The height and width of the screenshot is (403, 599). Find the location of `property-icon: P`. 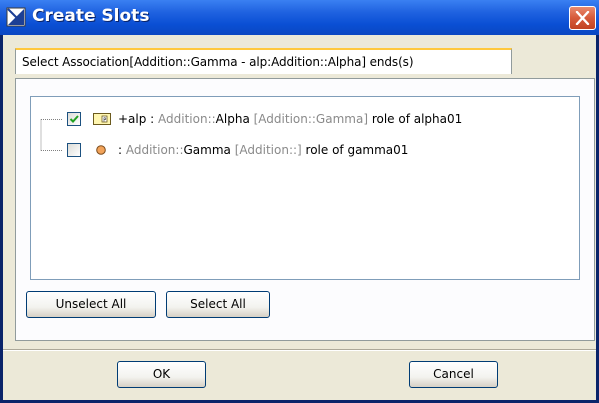

property-icon: P is located at coordinates (102, 120).